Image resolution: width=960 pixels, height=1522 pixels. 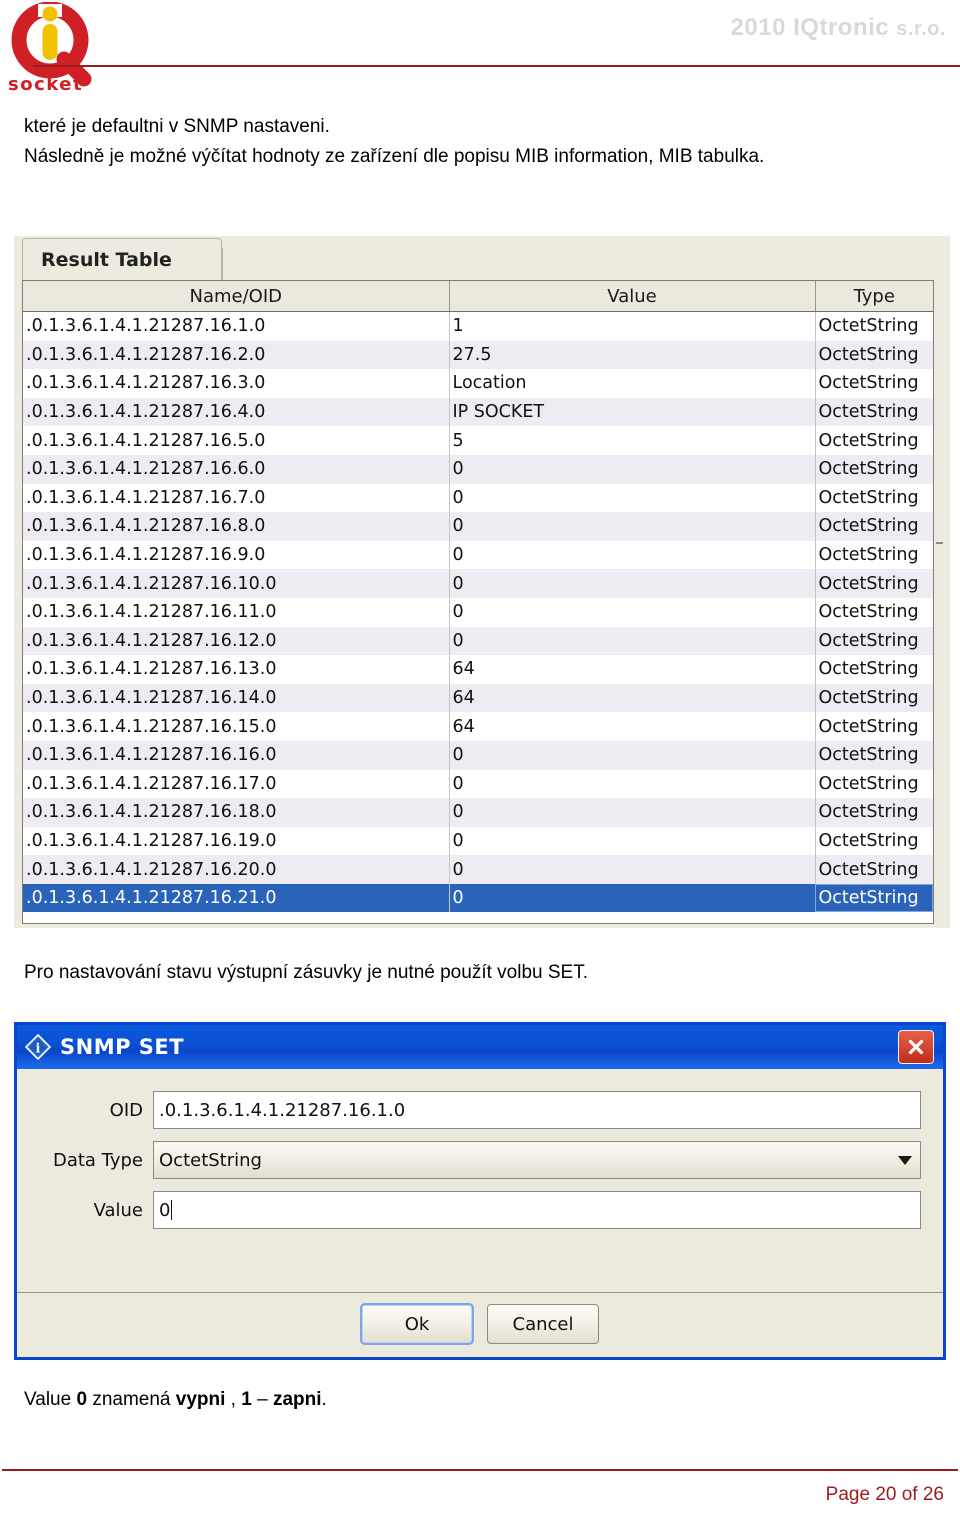 What do you see at coordinates (480, 1324) in the screenshot?
I see `dialog-footer: Ok Cancel` at bounding box center [480, 1324].